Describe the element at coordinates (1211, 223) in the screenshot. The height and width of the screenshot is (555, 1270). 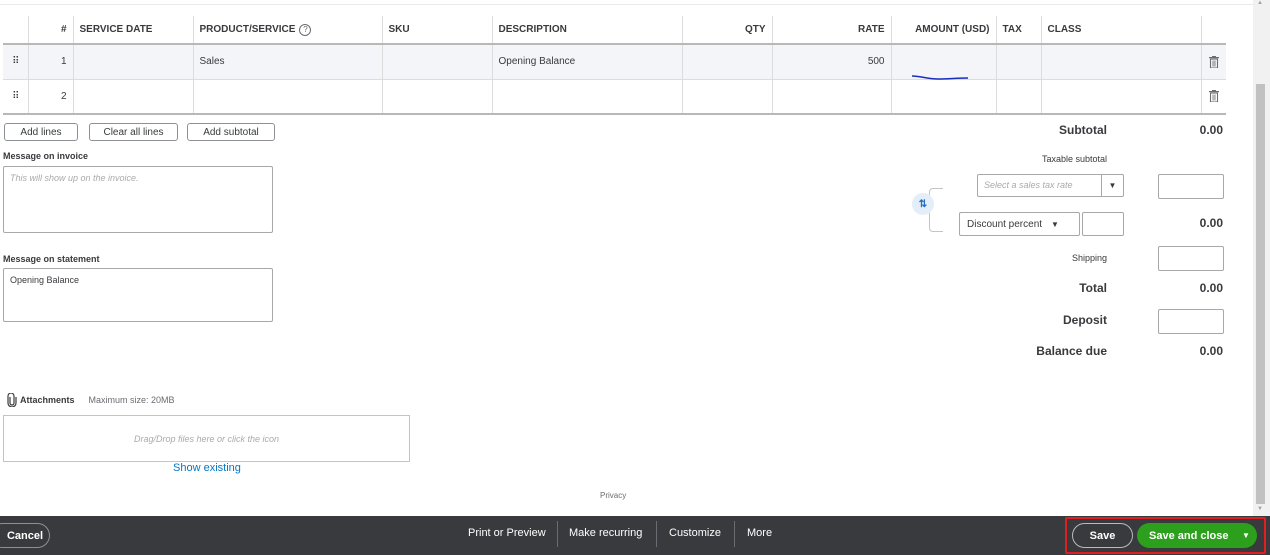
I see `discount-value: 0.00` at that location.